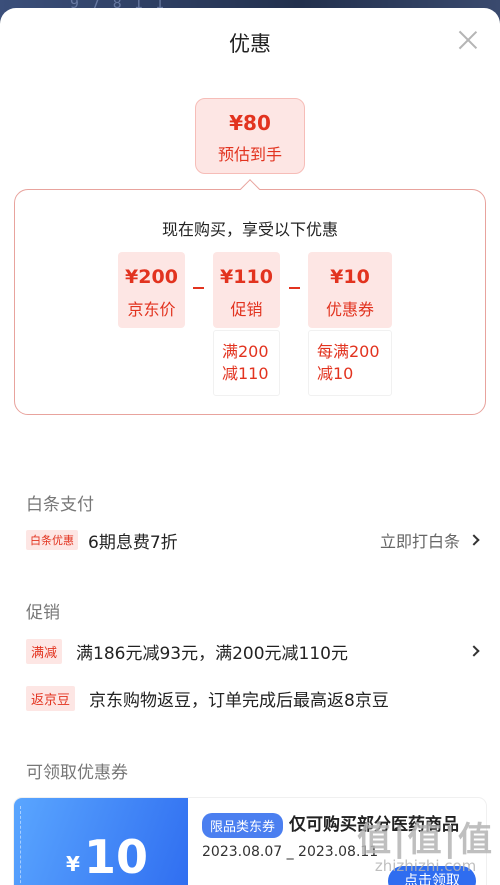 The image size is (500, 885). Describe the element at coordinates (425, 866) in the screenshot. I see `watermark-url: zhizhizhi.com` at that location.